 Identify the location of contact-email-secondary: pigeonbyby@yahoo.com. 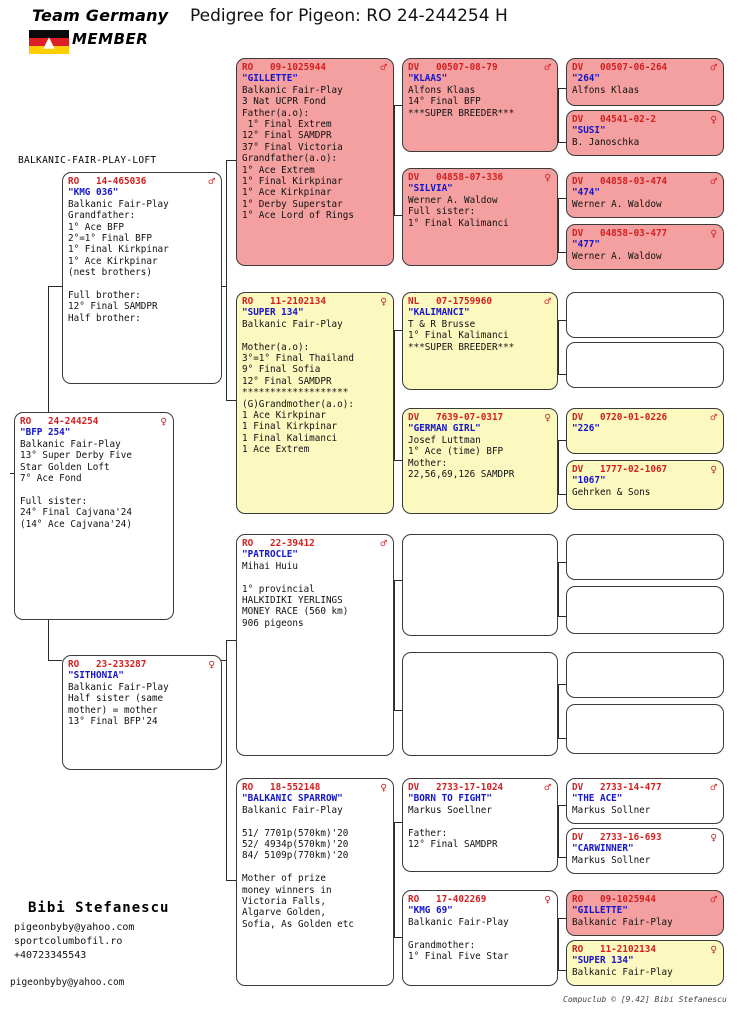
(67, 982).